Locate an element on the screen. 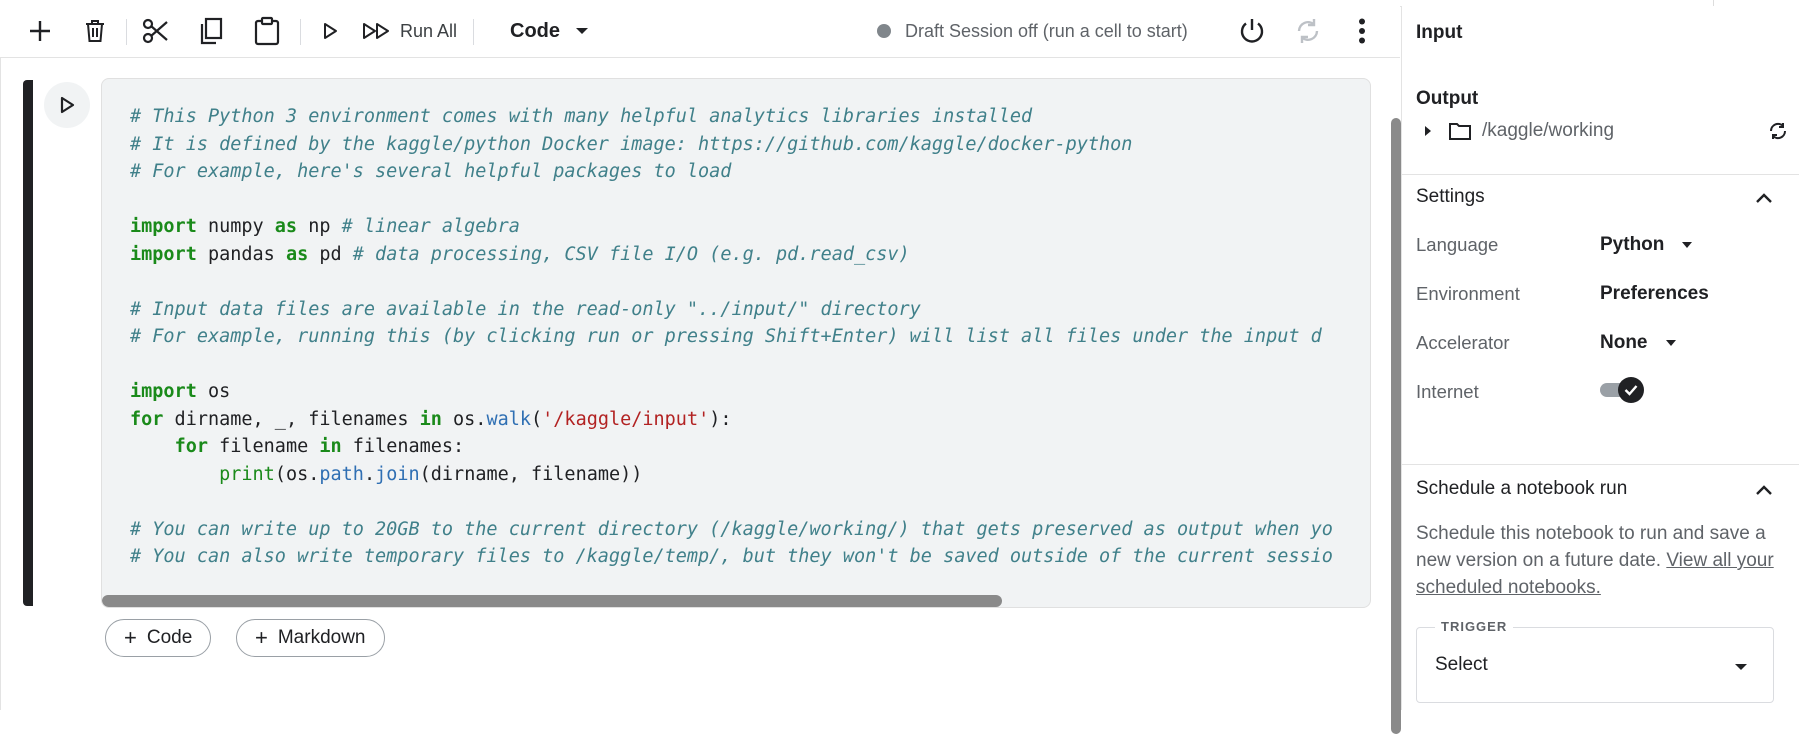  add-code-cell-button: + Code is located at coordinates (158, 638).